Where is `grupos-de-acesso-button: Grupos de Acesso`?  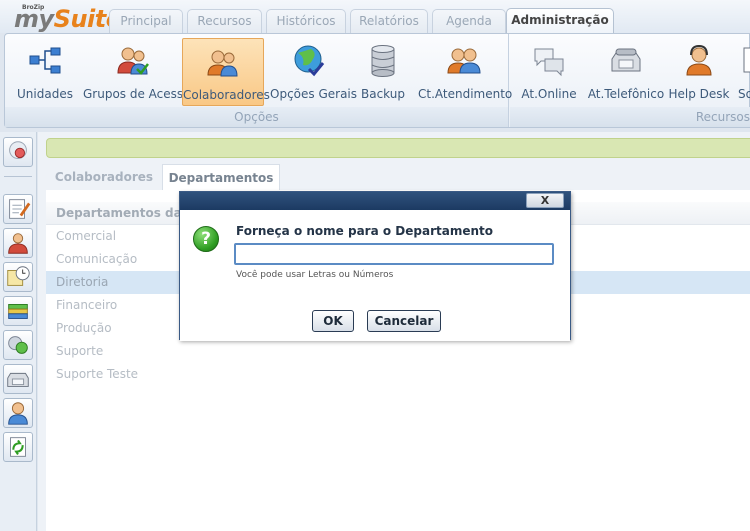 grupos-de-acesso-button: Grupos de Acesso is located at coordinates (137, 72).